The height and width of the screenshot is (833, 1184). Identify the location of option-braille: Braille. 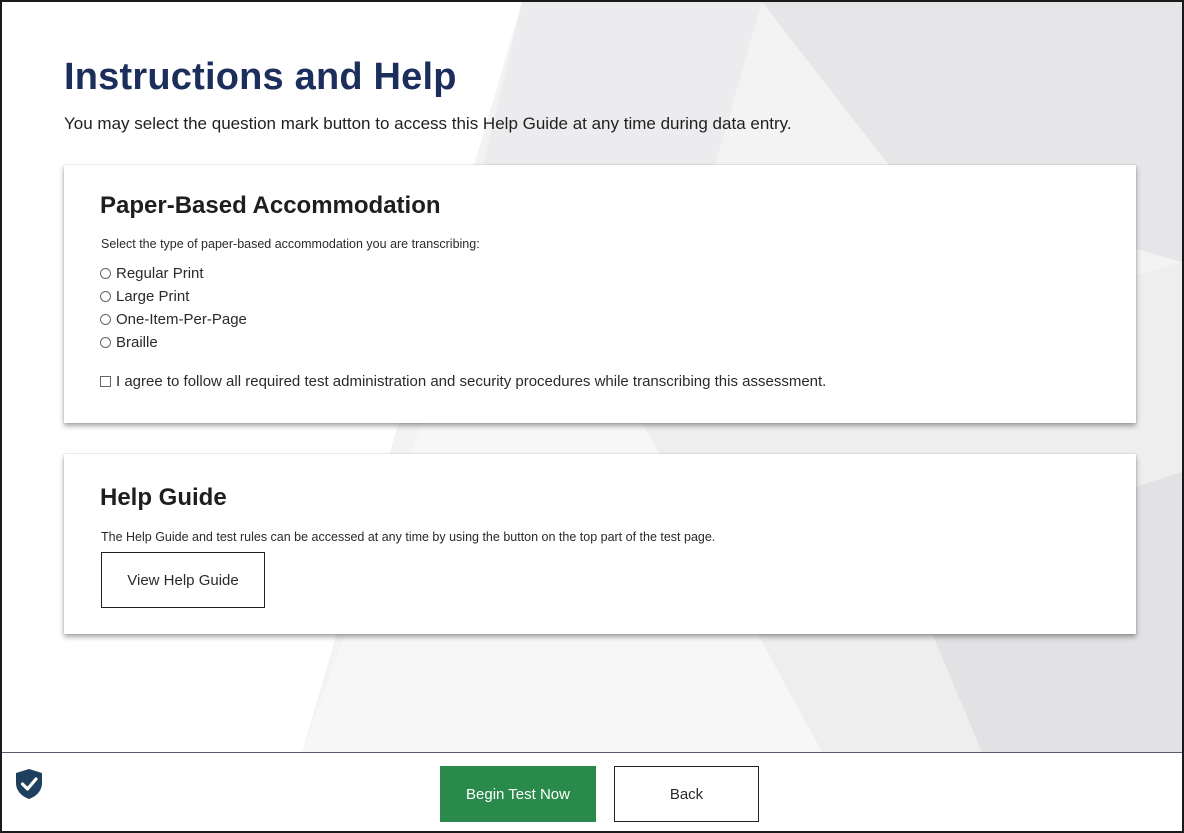
(173, 342).